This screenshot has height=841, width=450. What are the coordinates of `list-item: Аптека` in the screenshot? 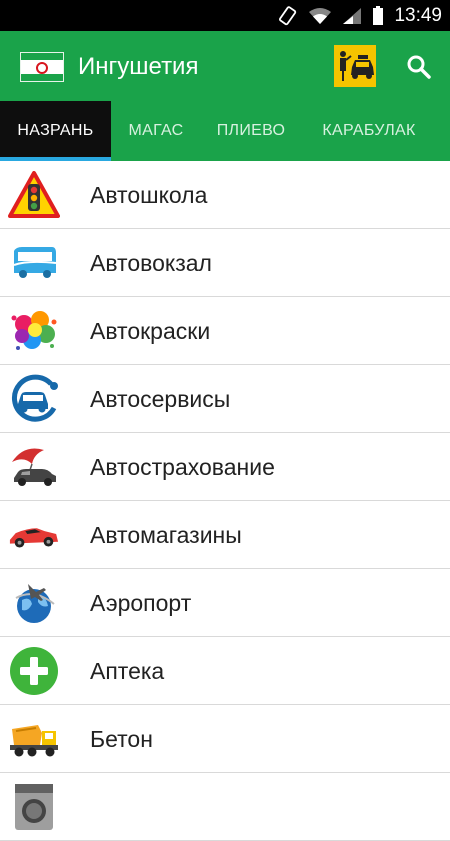 It's located at (225, 671).